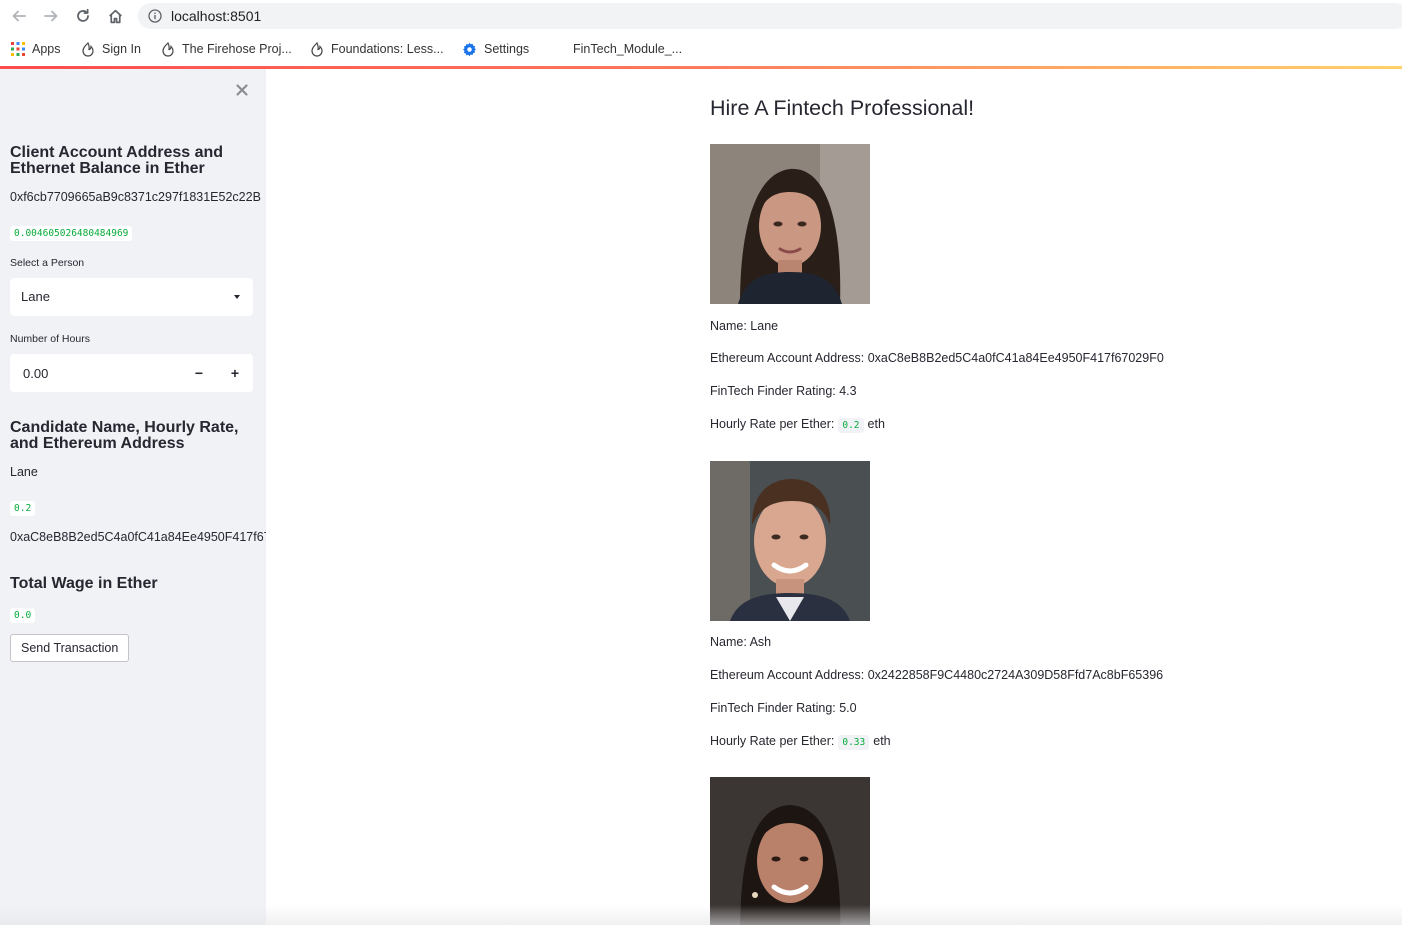 The height and width of the screenshot is (925, 1402). What do you see at coordinates (701, 915) in the screenshot?
I see `scroll-shadow` at bounding box center [701, 915].